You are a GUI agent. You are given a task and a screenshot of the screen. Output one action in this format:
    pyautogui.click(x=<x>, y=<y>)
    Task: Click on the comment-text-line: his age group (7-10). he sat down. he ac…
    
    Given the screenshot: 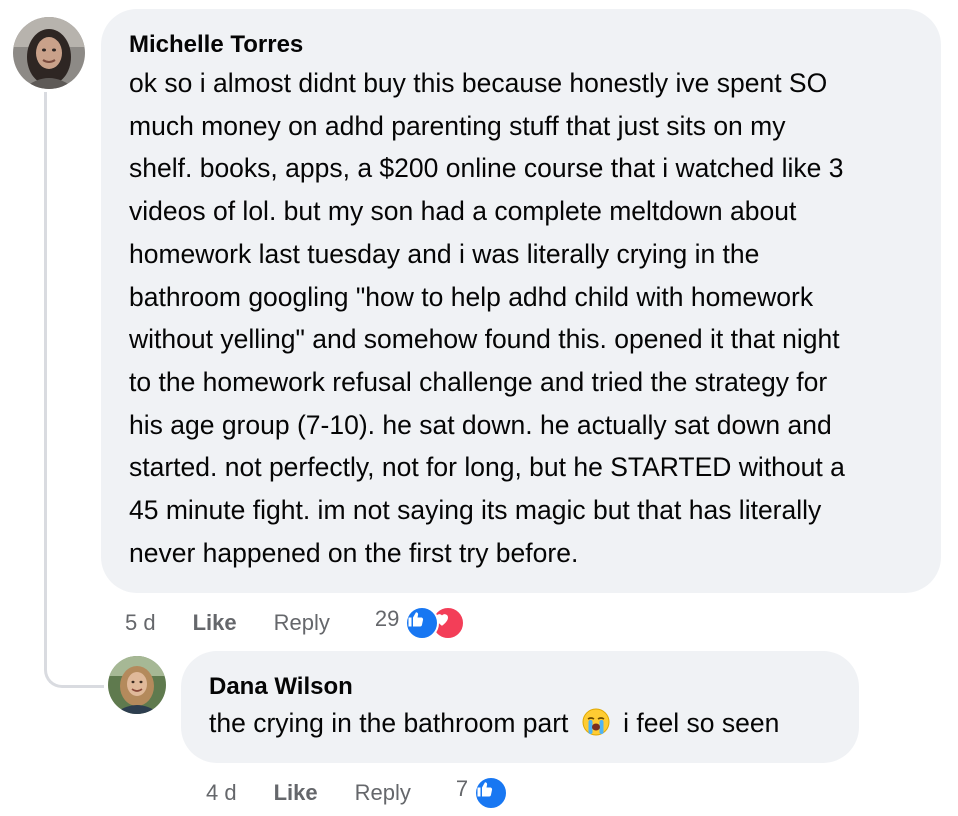 What is the action you would take?
    pyautogui.click(x=480, y=424)
    